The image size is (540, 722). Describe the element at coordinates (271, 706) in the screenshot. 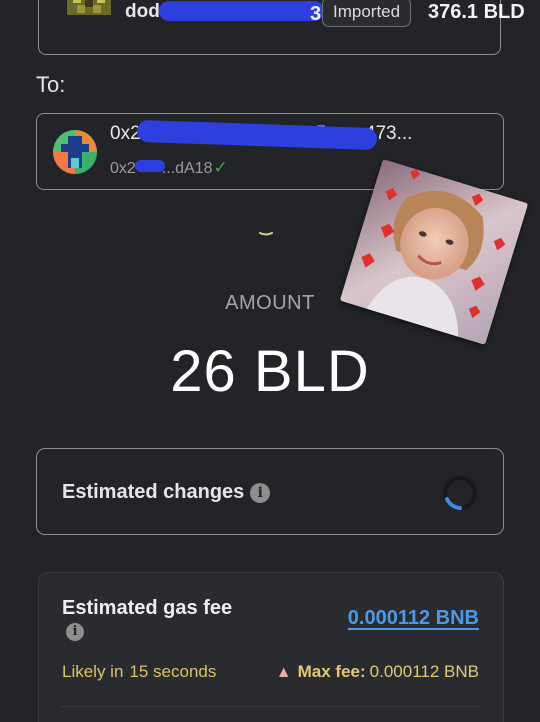

I see `divider` at that location.